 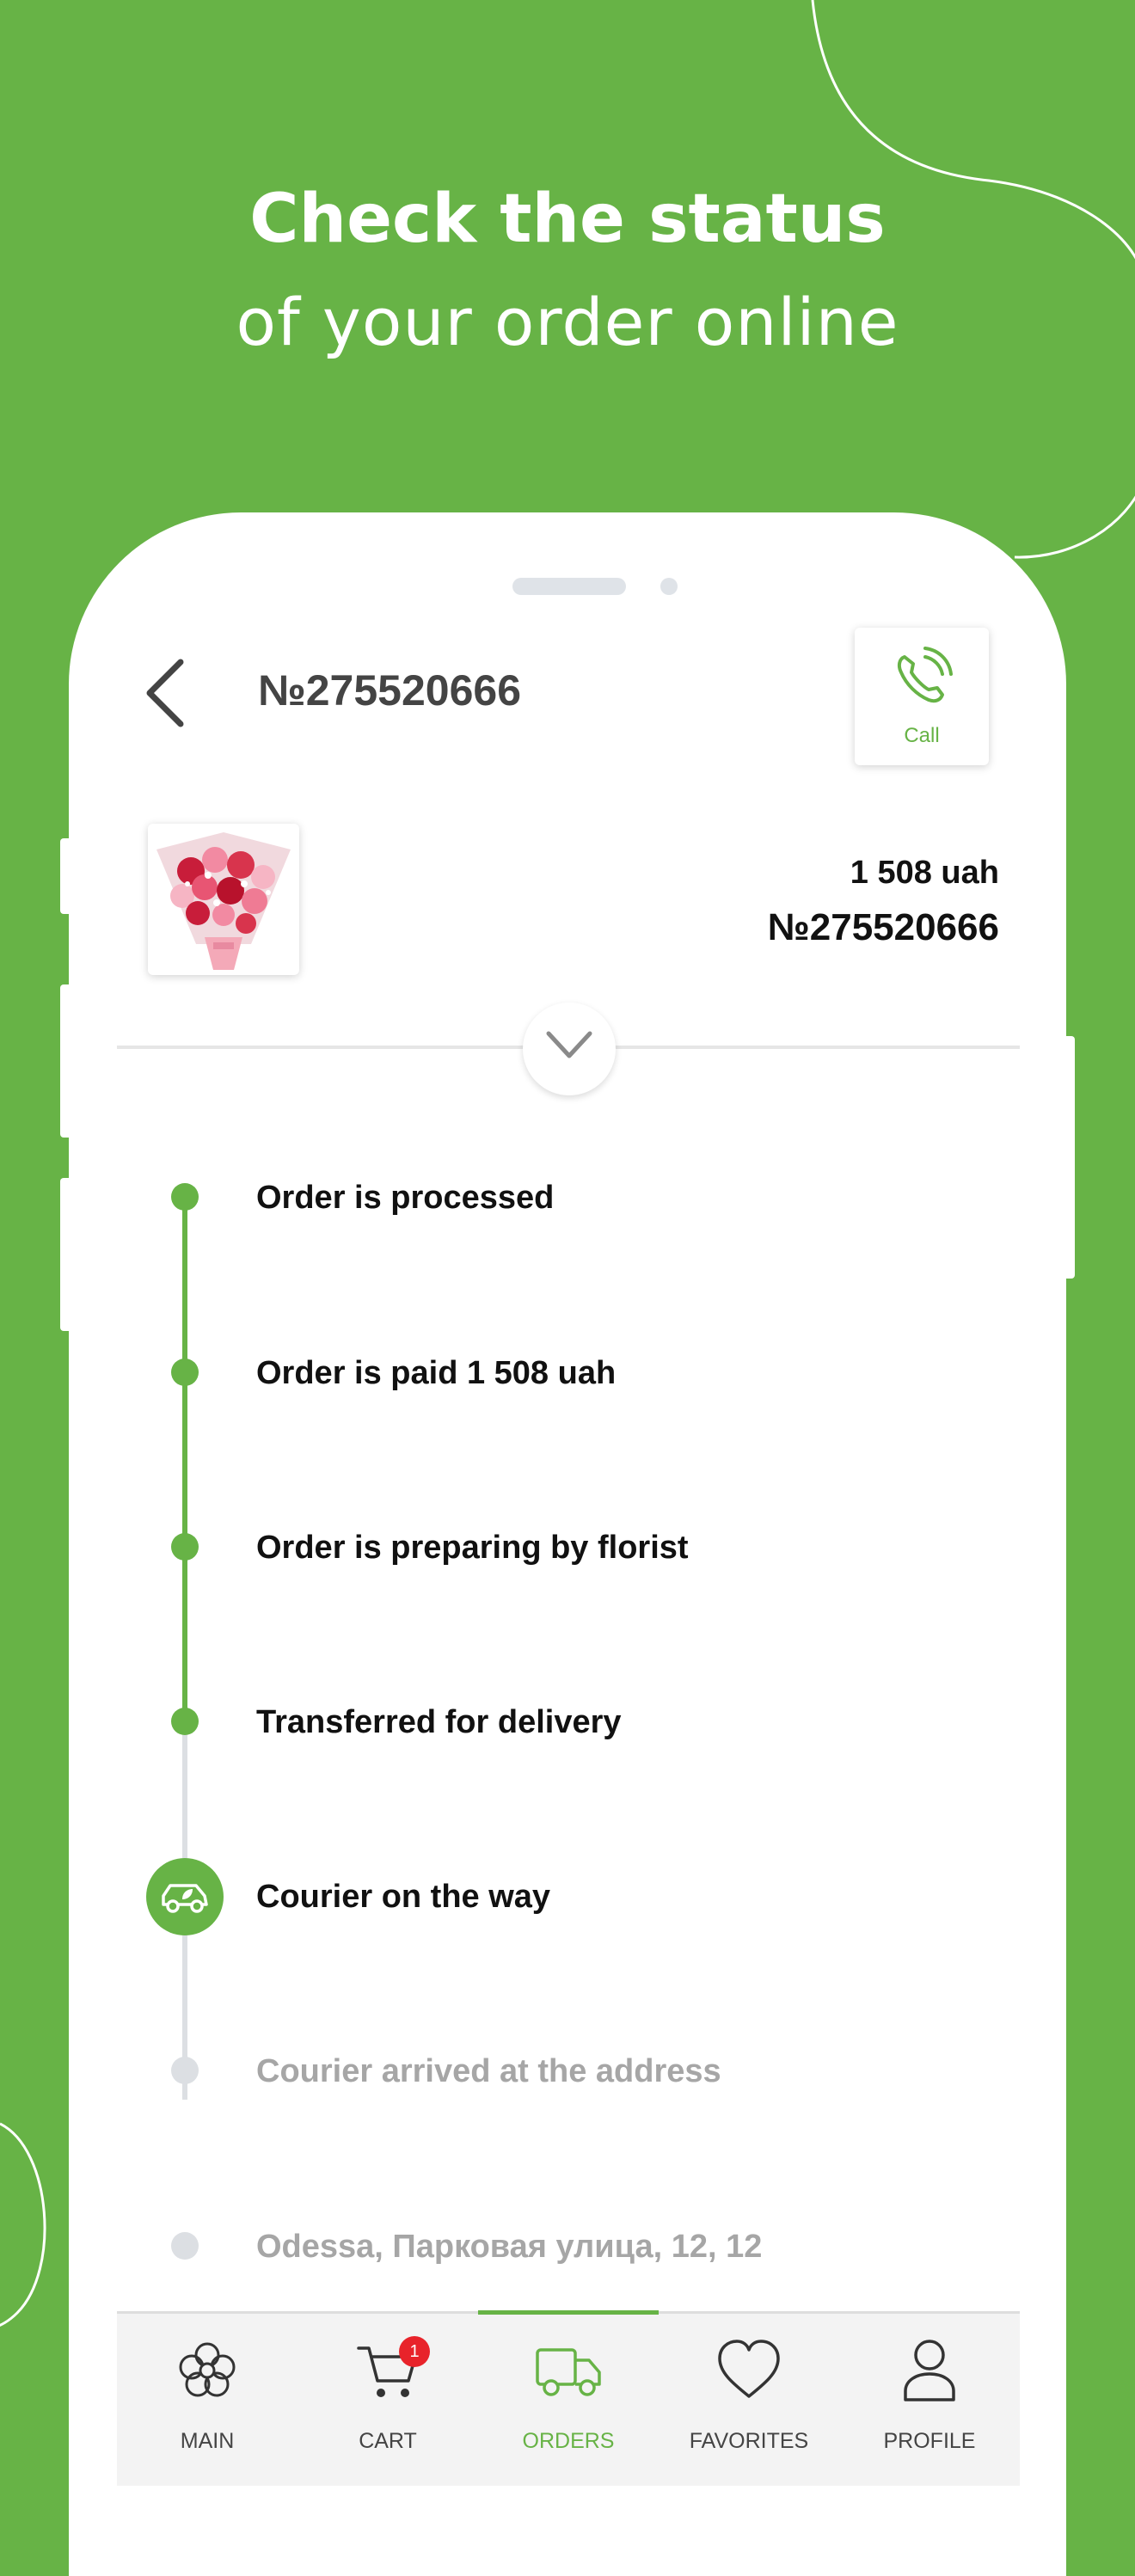 What do you see at coordinates (165, 693) in the screenshot?
I see `chevron-left-icon` at bounding box center [165, 693].